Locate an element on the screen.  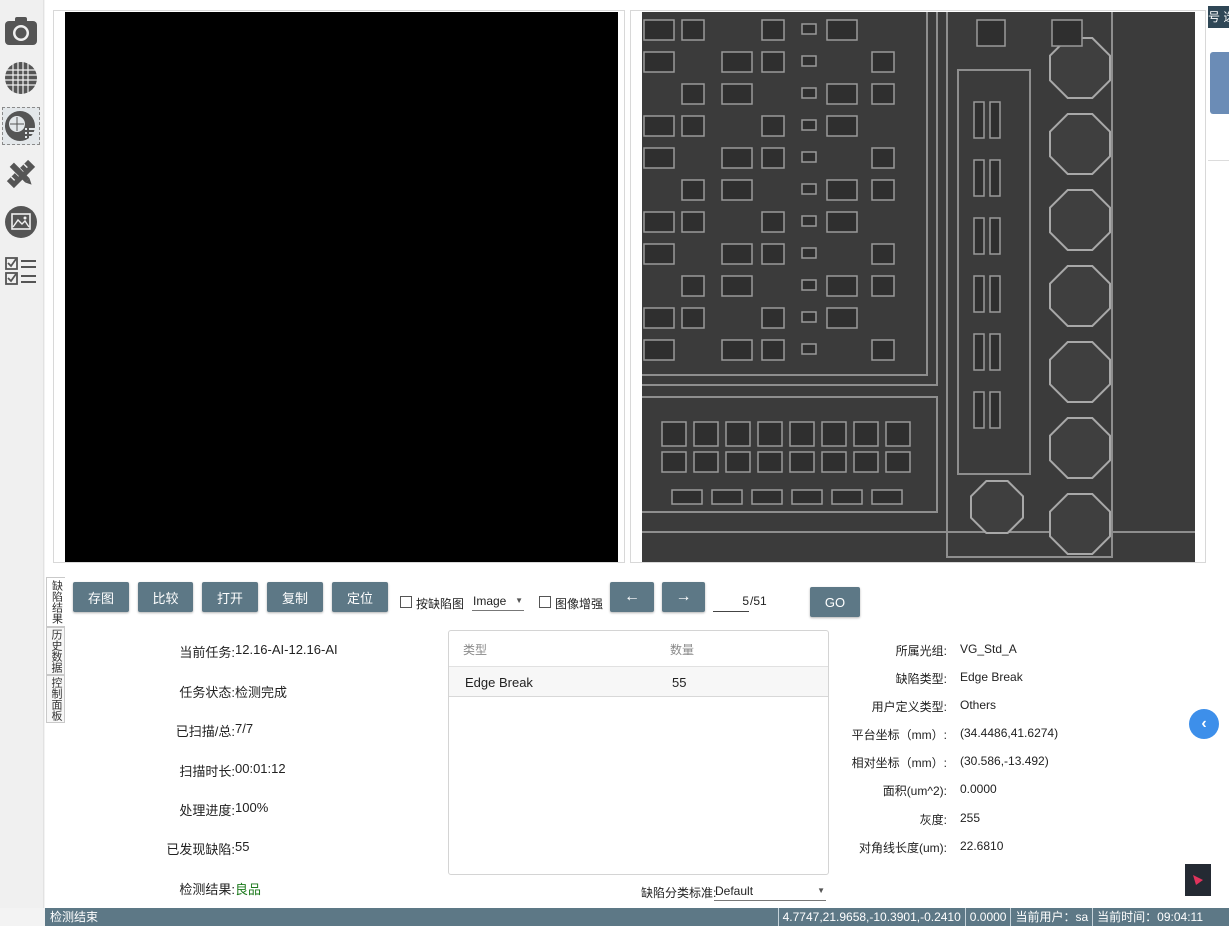
area-value: 0.0000 is located at coordinates (978, 789).